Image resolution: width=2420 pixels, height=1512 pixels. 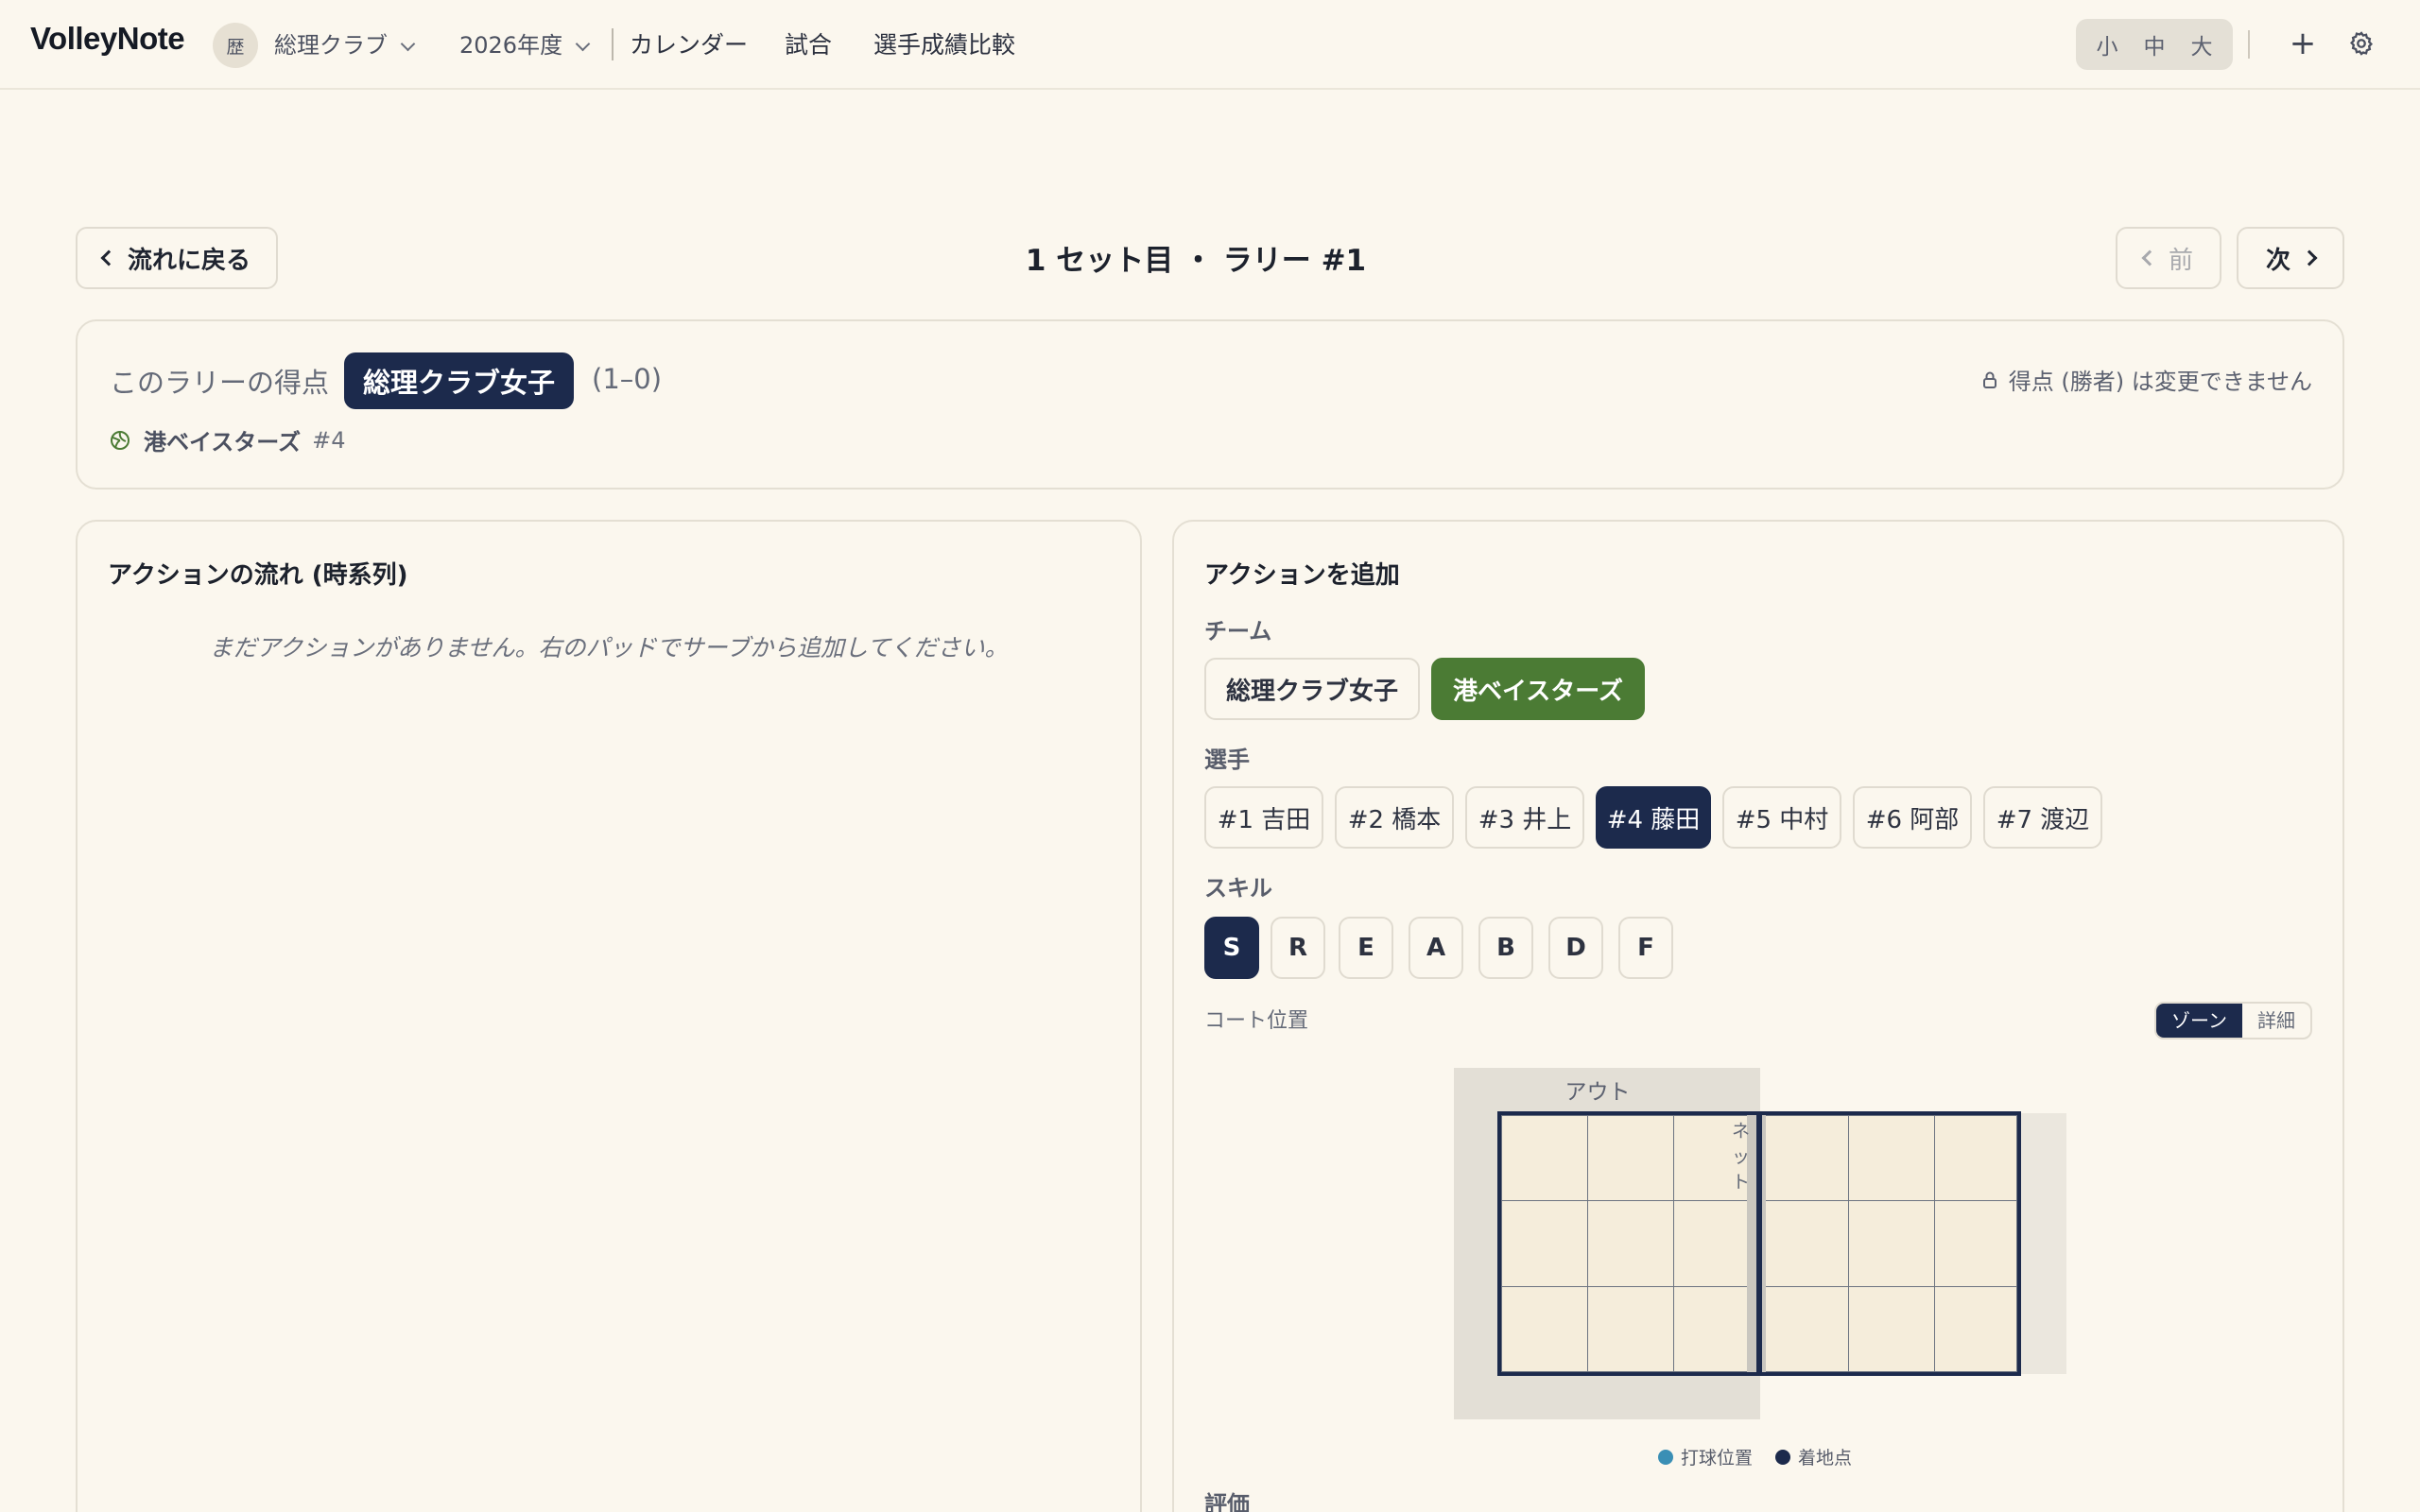 What do you see at coordinates (613, 44) in the screenshot?
I see `nav-divider` at bounding box center [613, 44].